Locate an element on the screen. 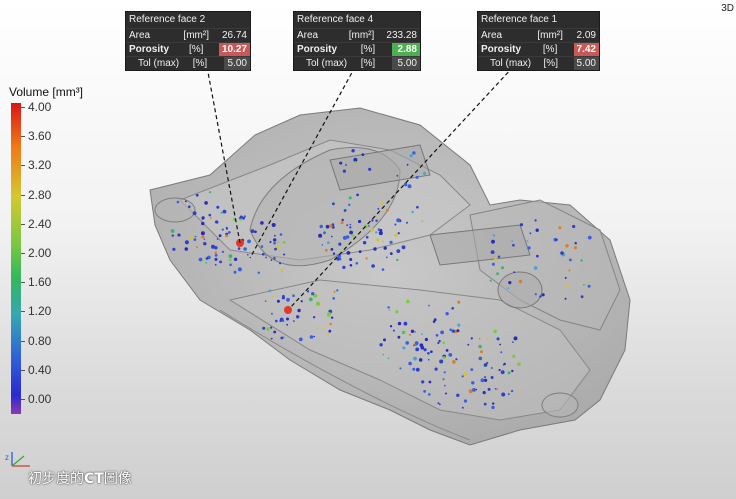 This screenshot has height=499, width=736. area-row: Area [mm²] 26.74 is located at coordinates (188, 35).